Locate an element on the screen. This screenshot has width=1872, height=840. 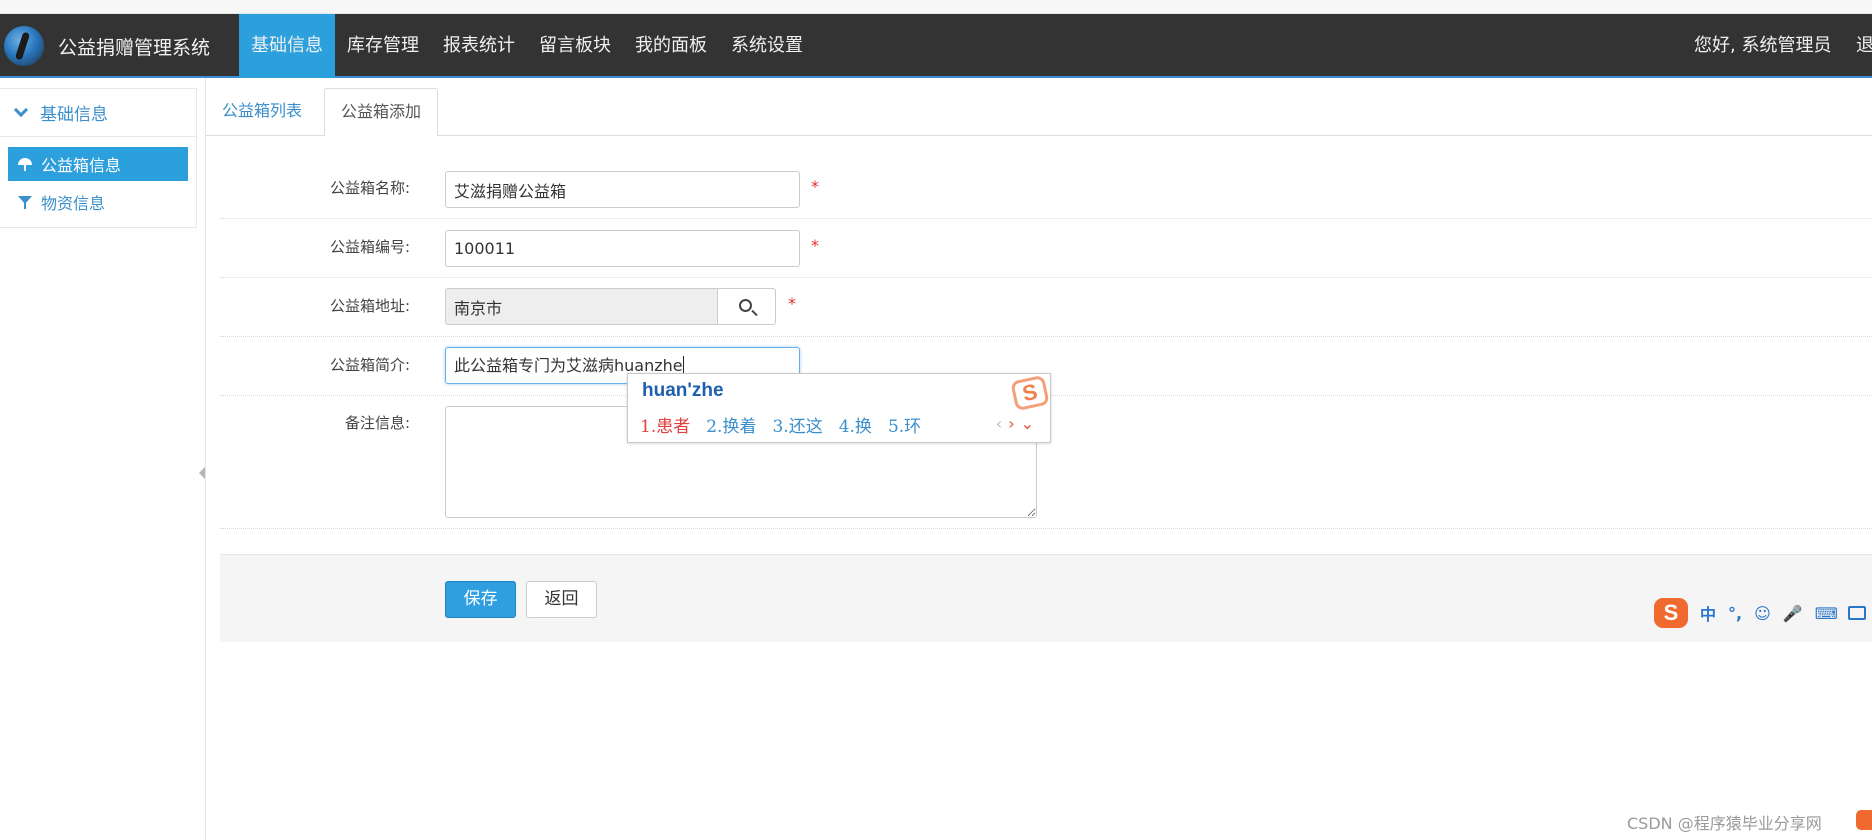
remark-label: 备注信息: is located at coordinates (377, 423).